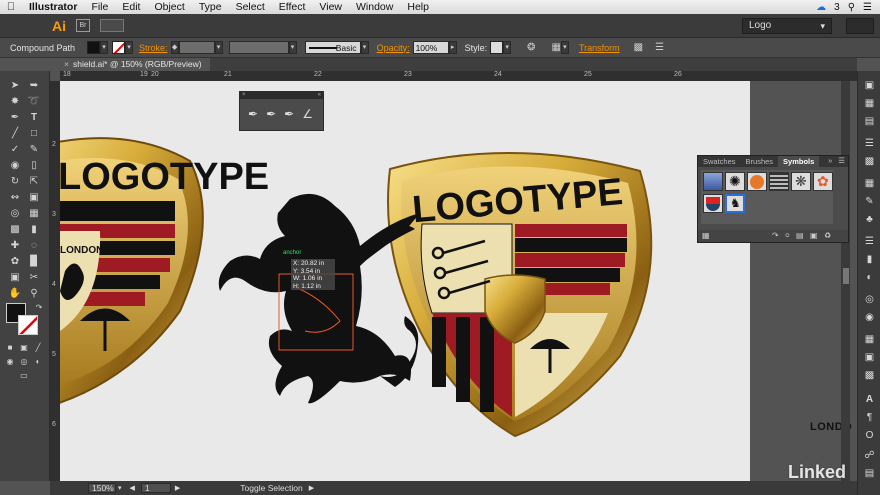  What do you see at coordinates (430, 47) in the screenshot?
I see `opacity-input: 100%` at bounding box center [430, 47].